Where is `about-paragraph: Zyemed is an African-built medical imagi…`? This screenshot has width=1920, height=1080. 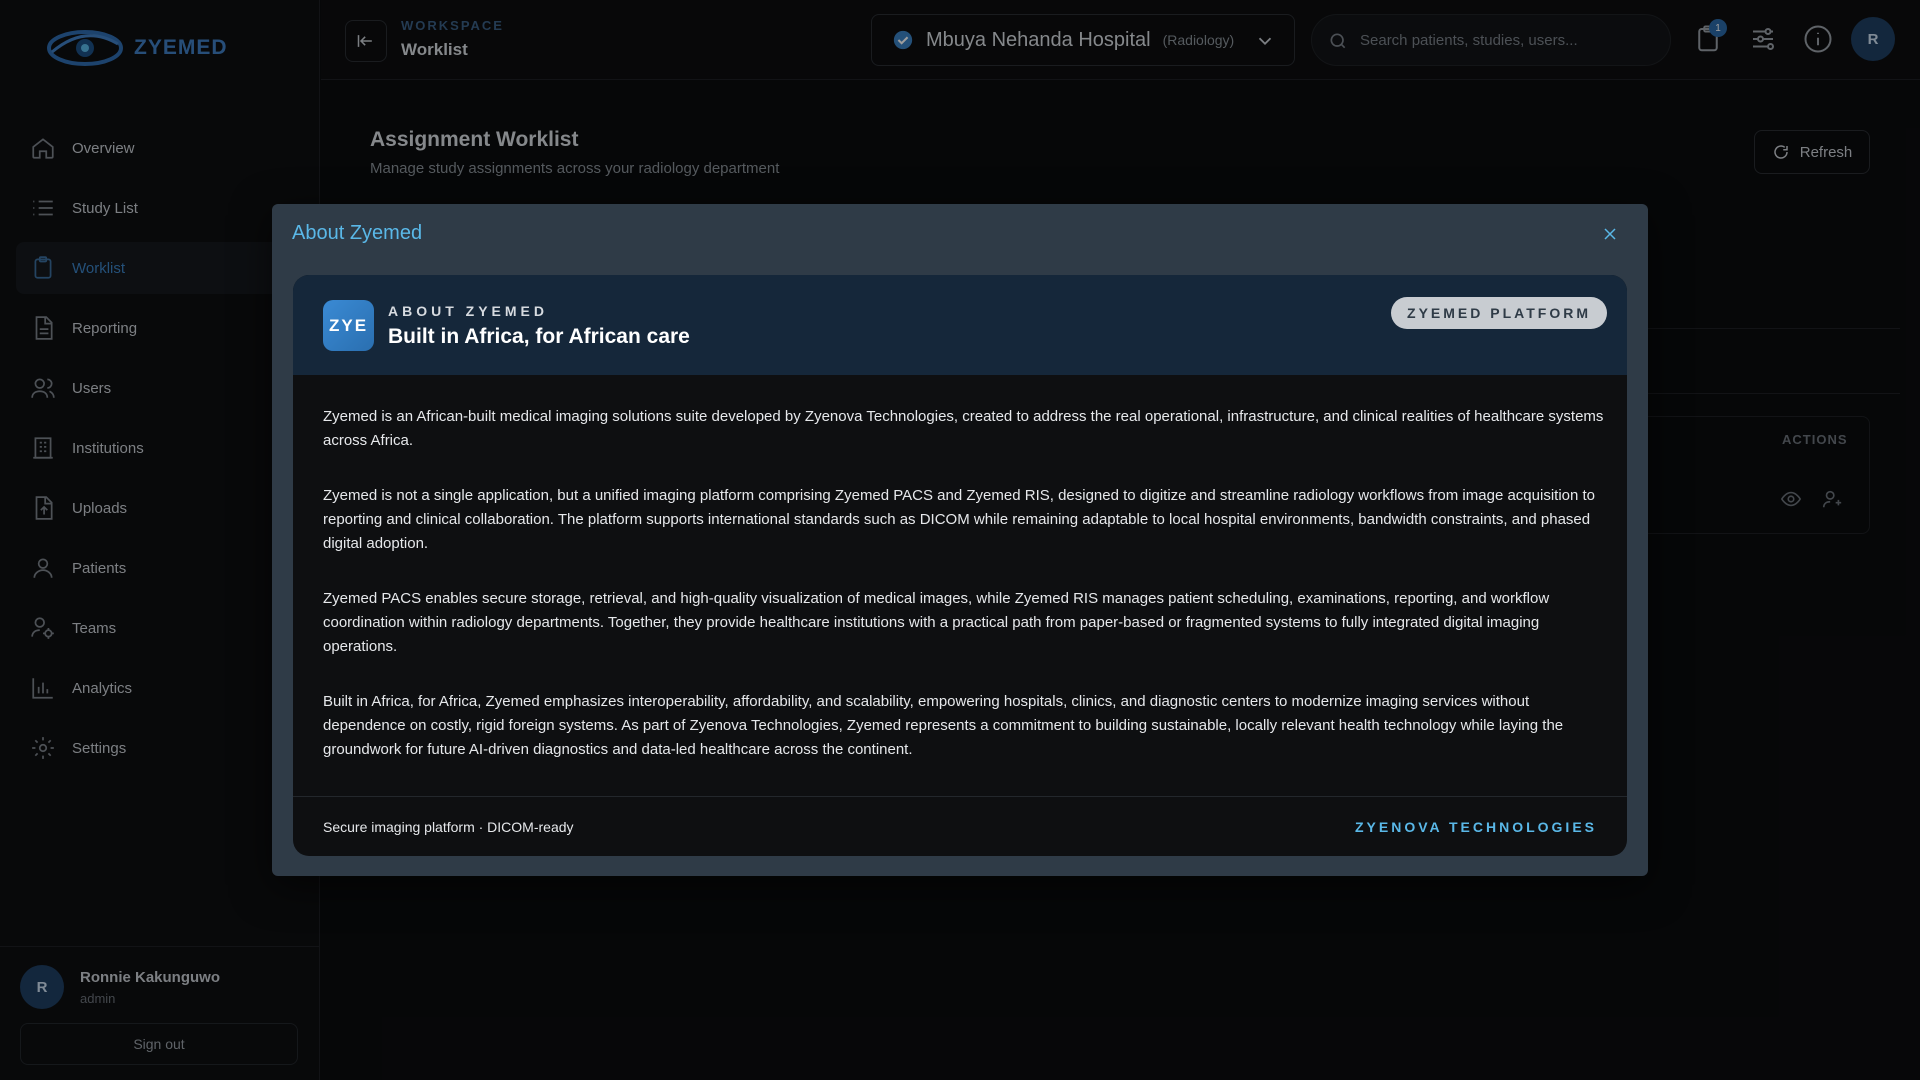 about-paragraph: Zyemed is an African-built medical imagi… is located at coordinates (963, 428).